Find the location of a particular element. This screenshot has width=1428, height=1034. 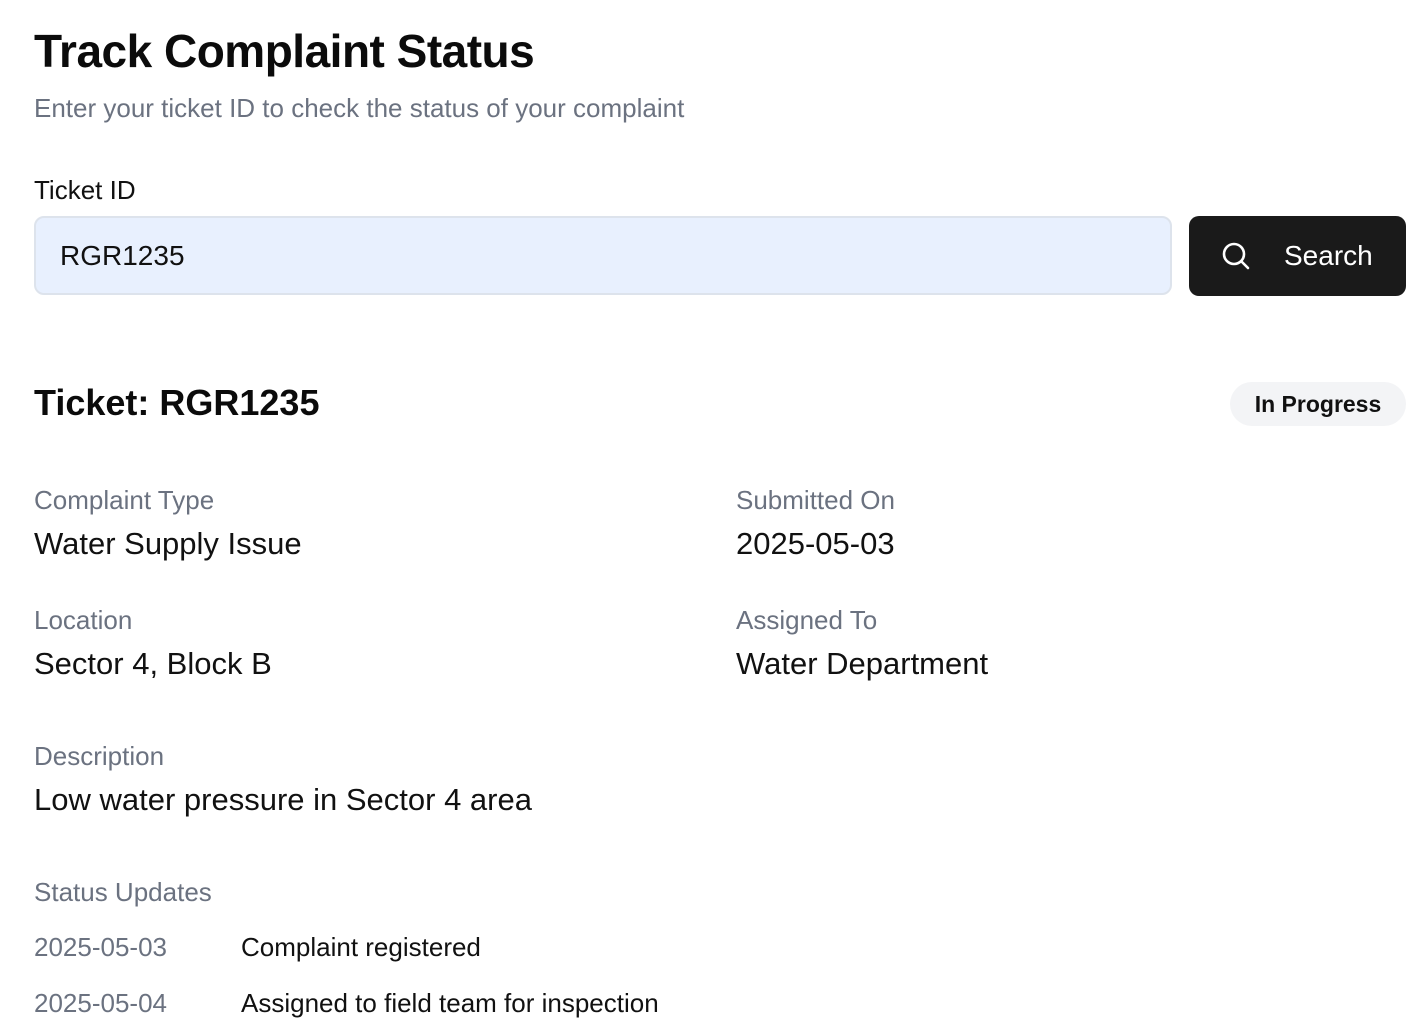

complaint-type-label: Complaint Type is located at coordinates (124, 500).